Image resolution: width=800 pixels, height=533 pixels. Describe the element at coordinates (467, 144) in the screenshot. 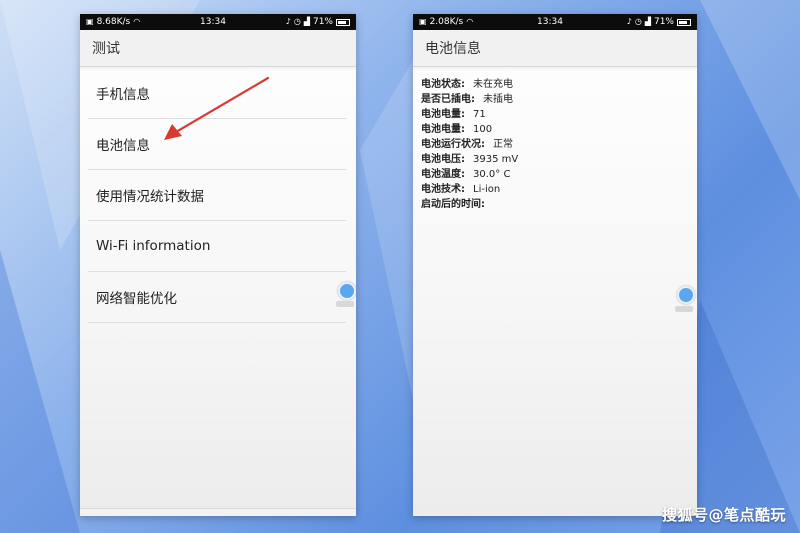

I see `info-row: 电池运行状况: 正常` at that location.